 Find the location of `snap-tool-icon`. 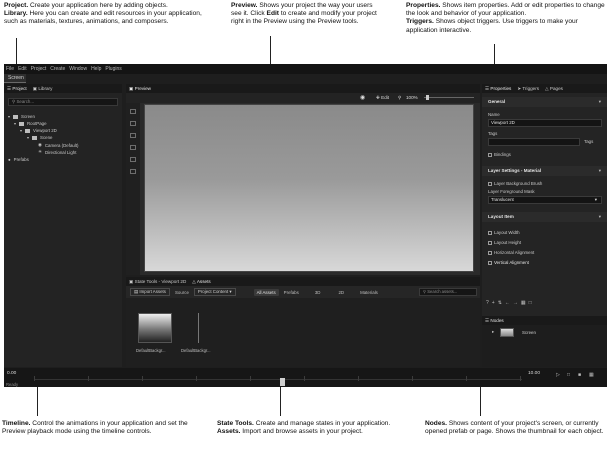

snap-tool-icon is located at coordinates (133, 159).